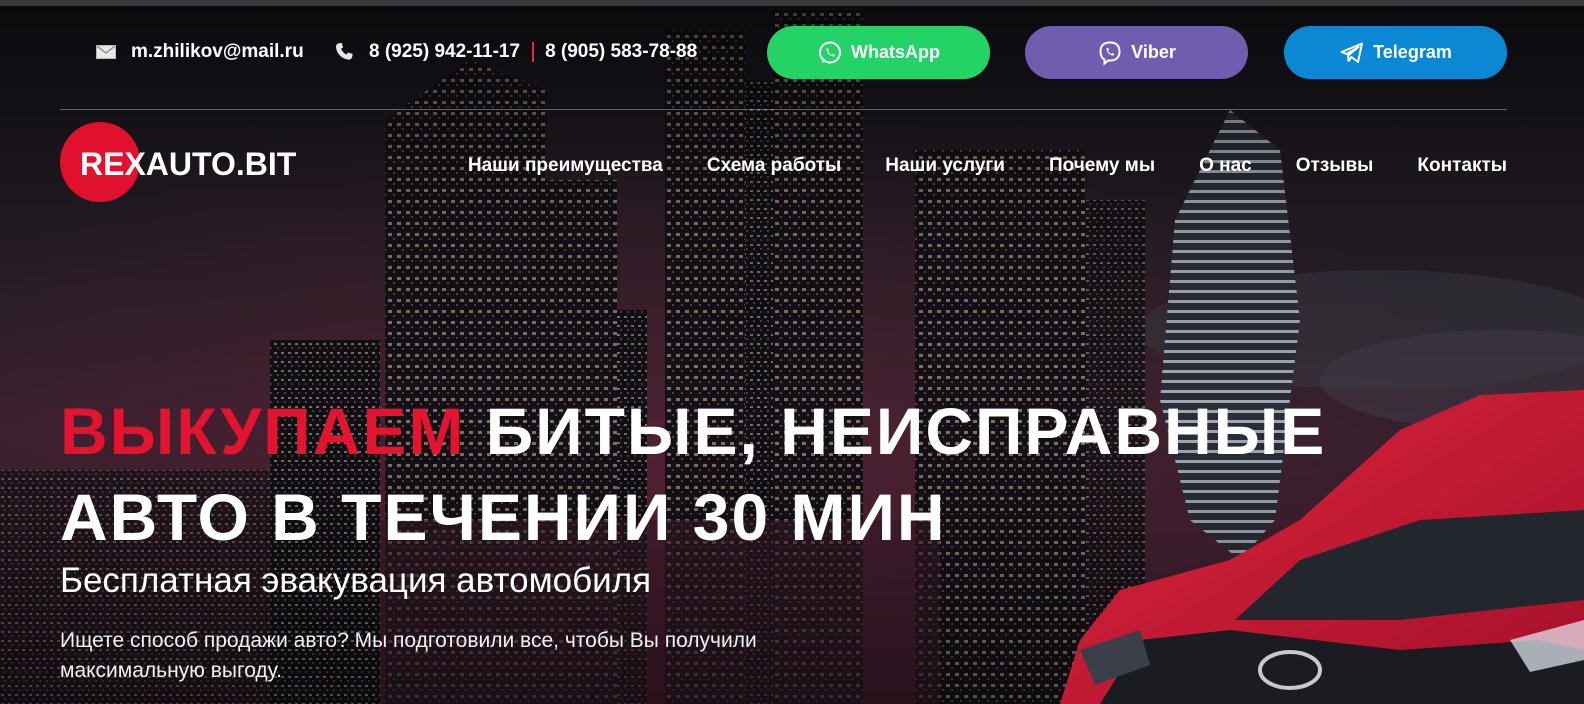  I want to click on hero-subtitle: Бесплатная эвакувация автомобиля, so click(356, 580).